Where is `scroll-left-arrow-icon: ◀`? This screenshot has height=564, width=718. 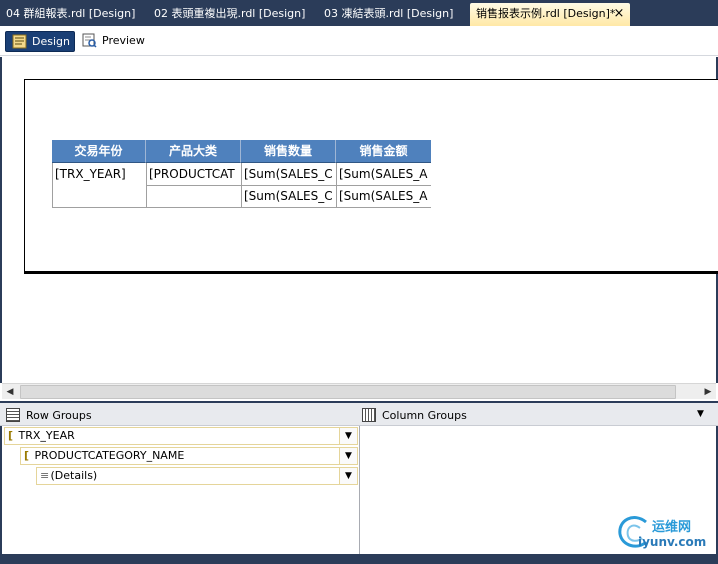
scroll-left-arrow-icon: ◀ is located at coordinates (10, 392).